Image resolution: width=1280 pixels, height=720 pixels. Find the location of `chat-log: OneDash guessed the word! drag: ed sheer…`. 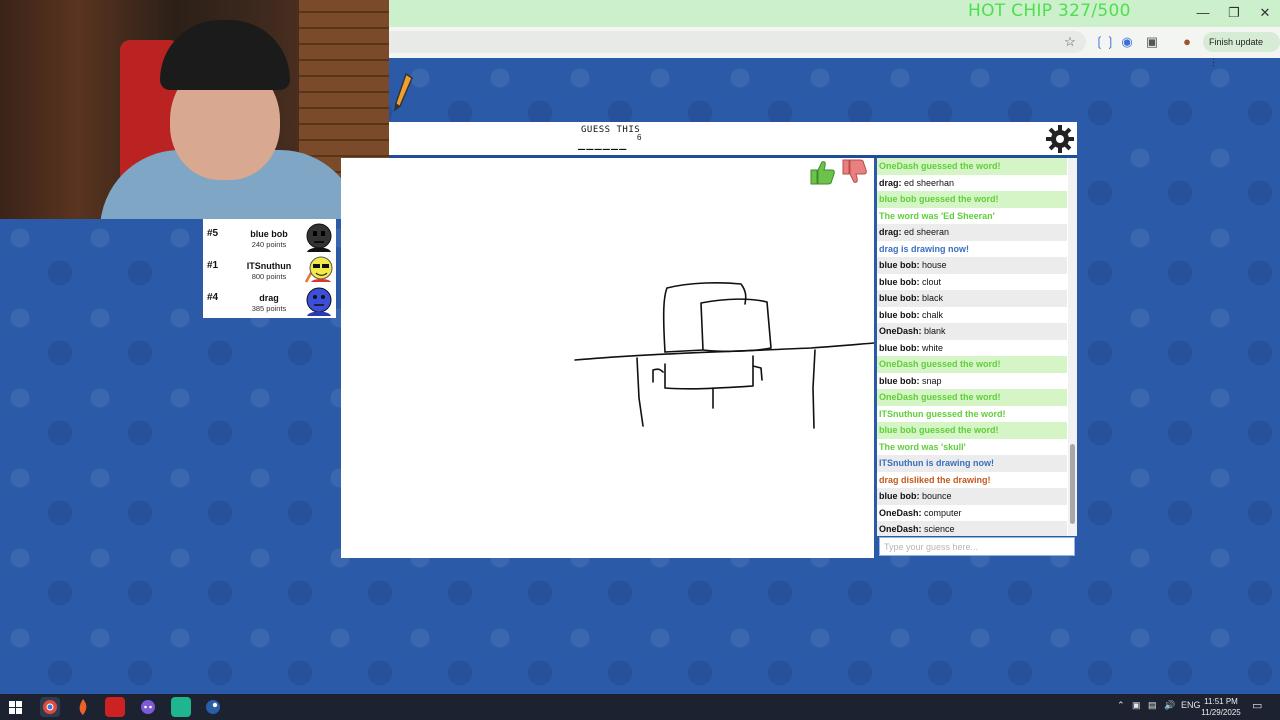

chat-log: OneDash guessed the word! drag: ed sheer… is located at coordinates (977, 347).